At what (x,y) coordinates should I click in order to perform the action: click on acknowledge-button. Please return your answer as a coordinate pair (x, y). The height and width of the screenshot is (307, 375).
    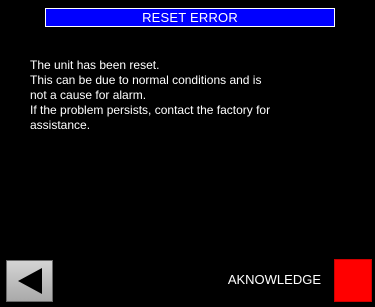
    Looking at the image, I should click on (353, 280).